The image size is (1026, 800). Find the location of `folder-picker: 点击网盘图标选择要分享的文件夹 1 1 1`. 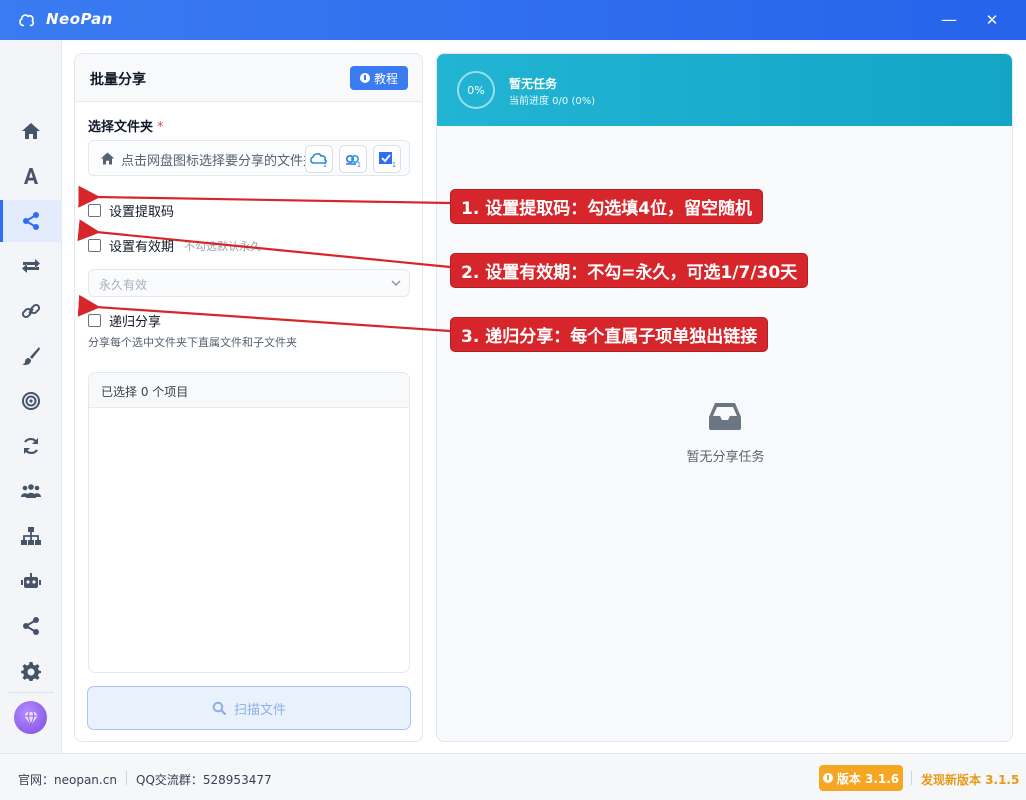

folder-picker: 点击网盘图标选择要分享的文件夹 1 1 1 is located at coordinates (249, 158).